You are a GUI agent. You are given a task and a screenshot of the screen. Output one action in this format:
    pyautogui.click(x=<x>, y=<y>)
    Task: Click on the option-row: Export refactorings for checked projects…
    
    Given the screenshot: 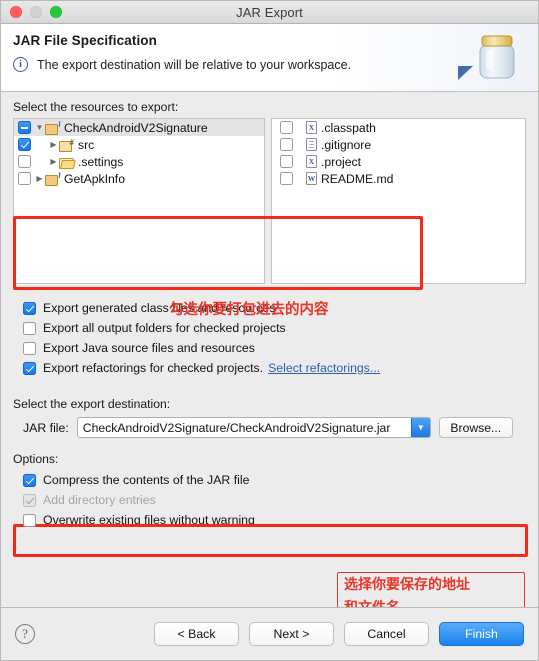 What is the action you would take?
    pyautogui.click(x=274, y=368)
    